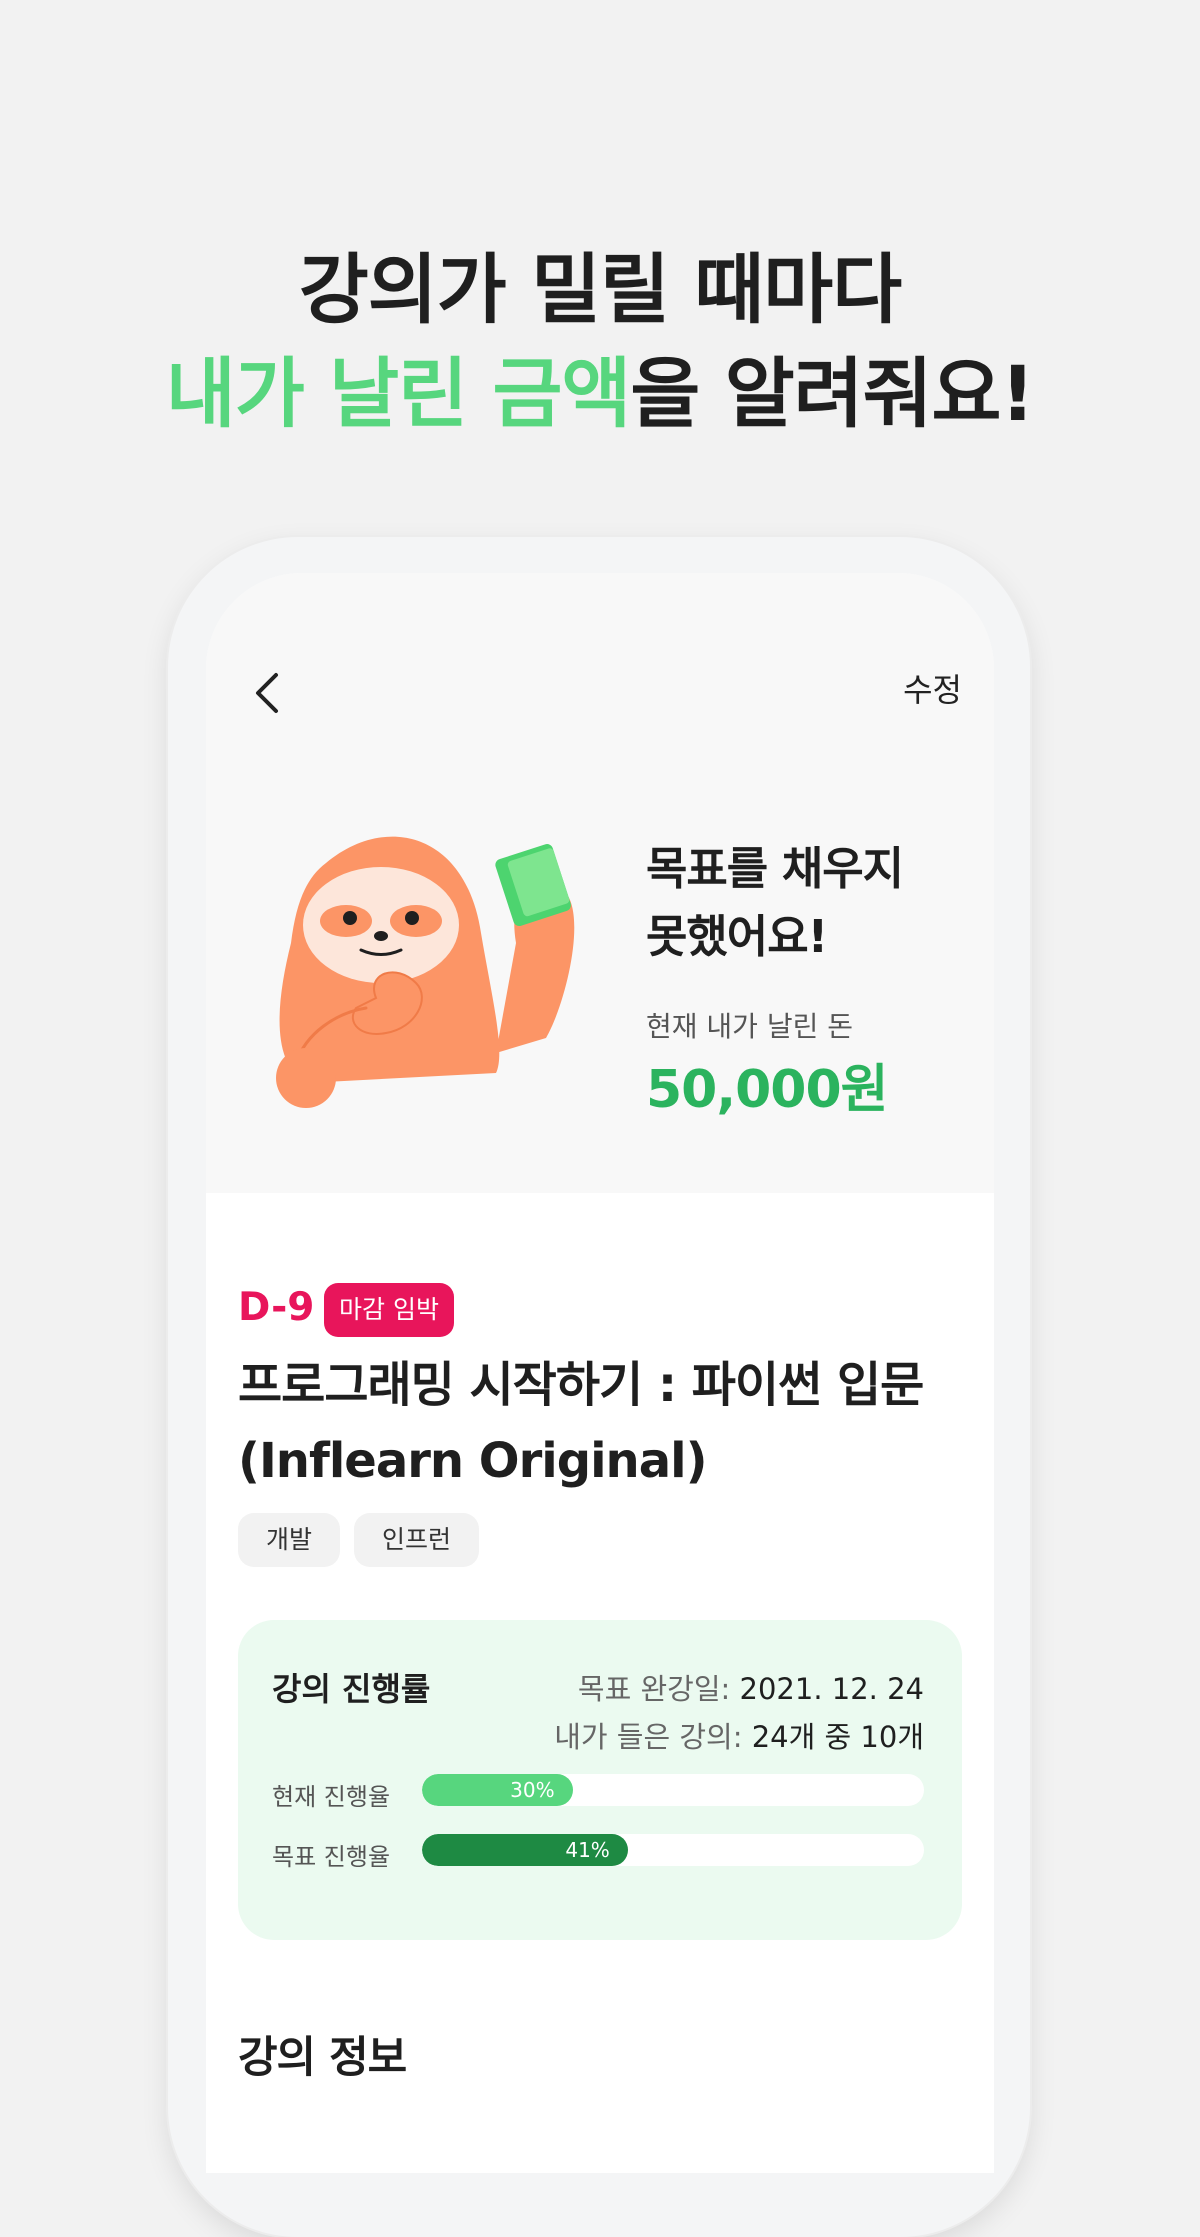  I want to click on target-date-value: 2021. 12. 24, so click(831, 1689).